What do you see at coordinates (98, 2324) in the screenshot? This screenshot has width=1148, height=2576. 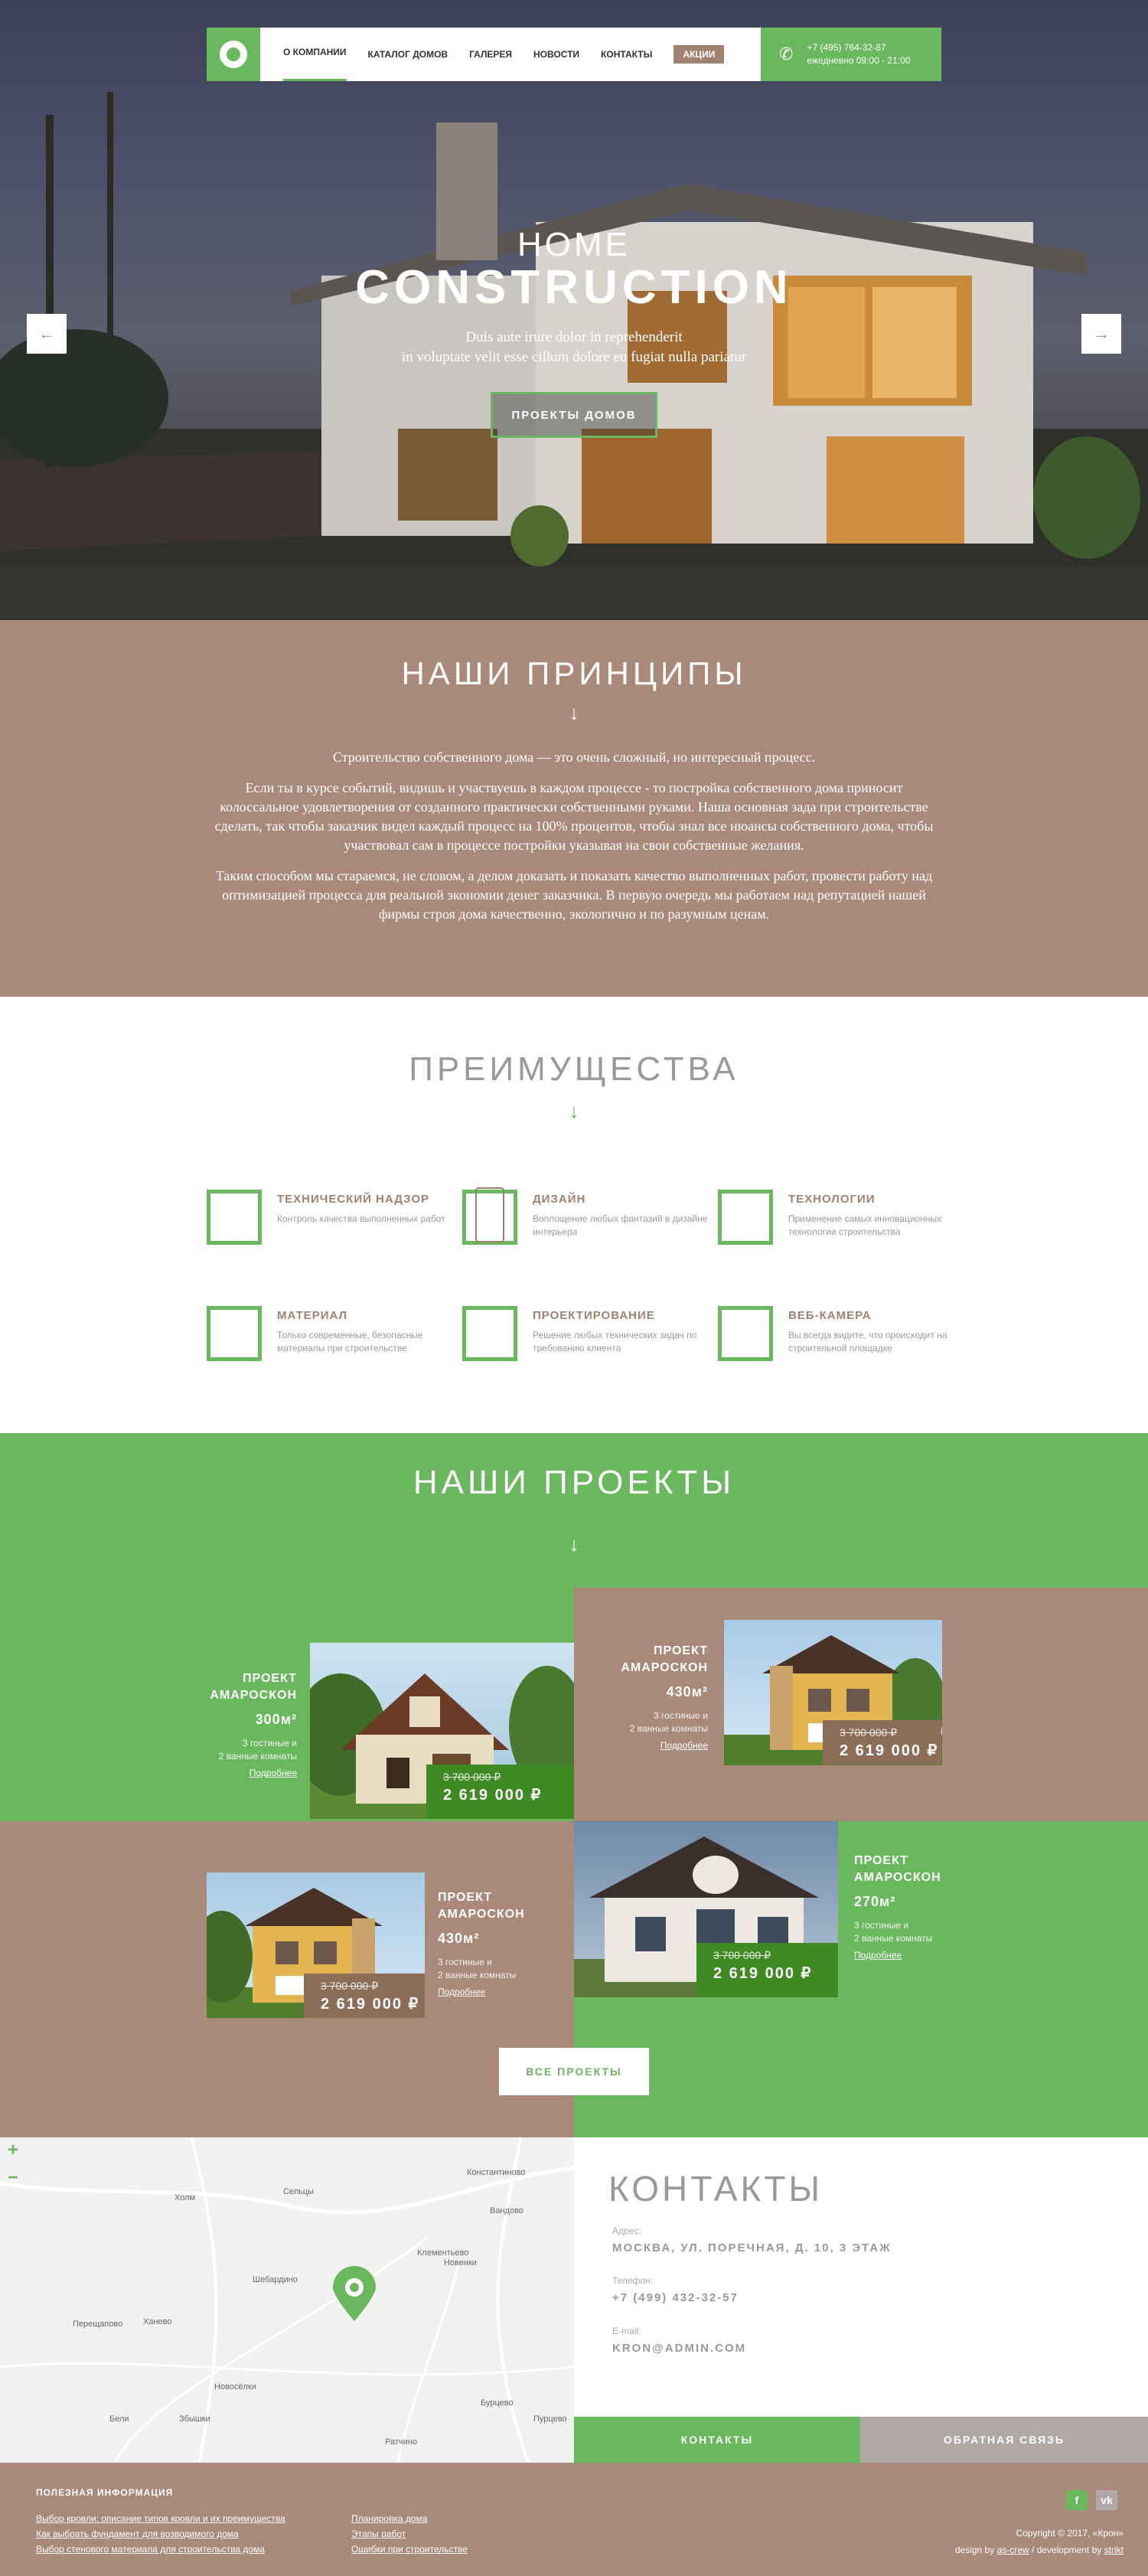 I see `map-place-label: Перещапово` at bounding box center [98, 2324].